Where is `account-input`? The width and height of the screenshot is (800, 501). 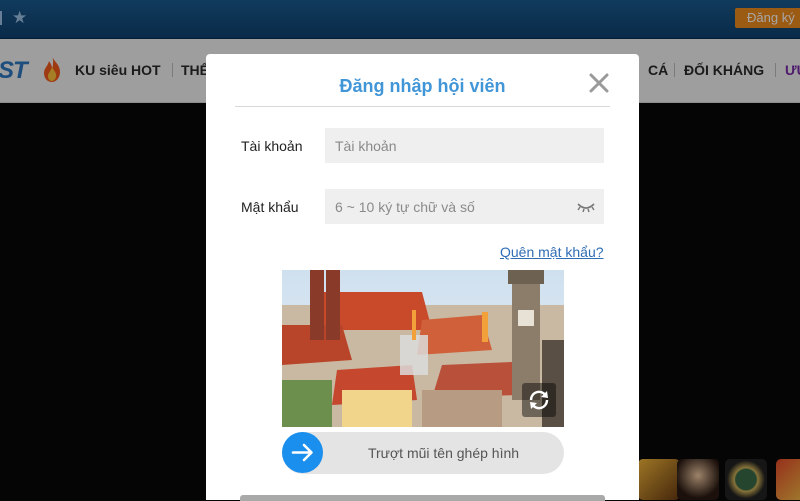
account-input is located at coordinates (464, 145).